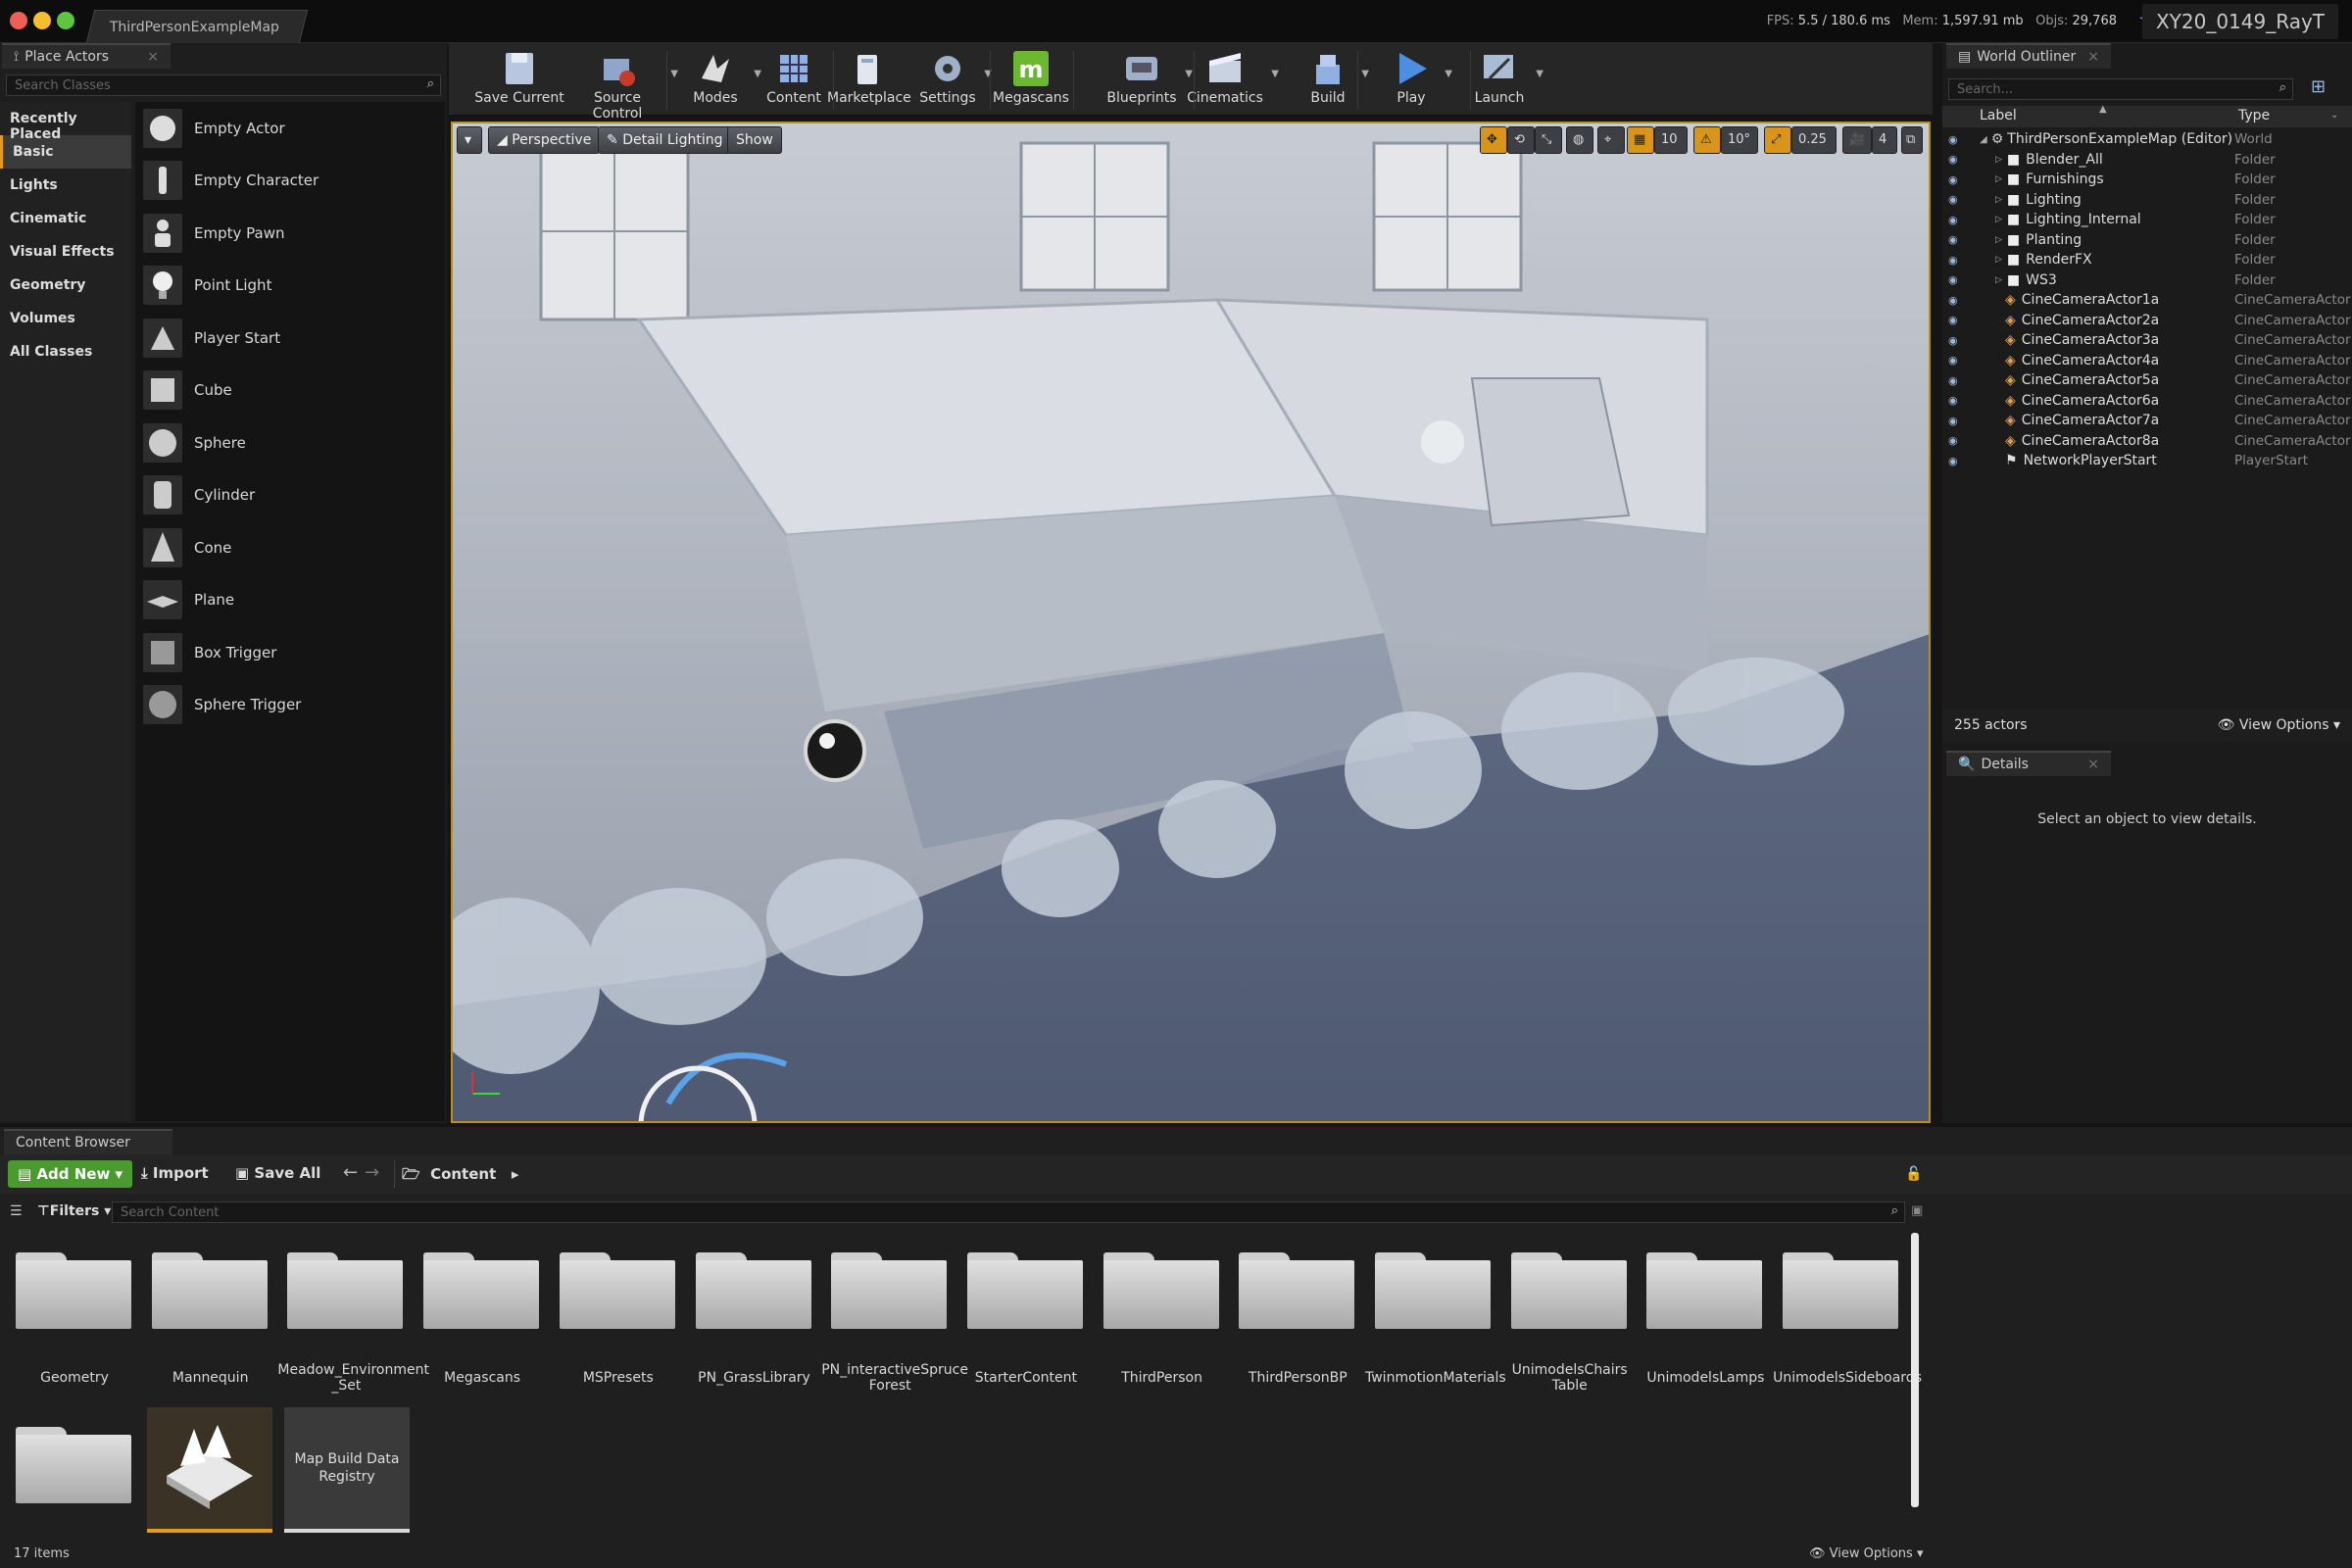 The height and width of the screenshot is (1568, 2352). Describe the element at coordinates (16, 1211) in the screenshot. I see `sources-panel-icon: ☰` at that location.